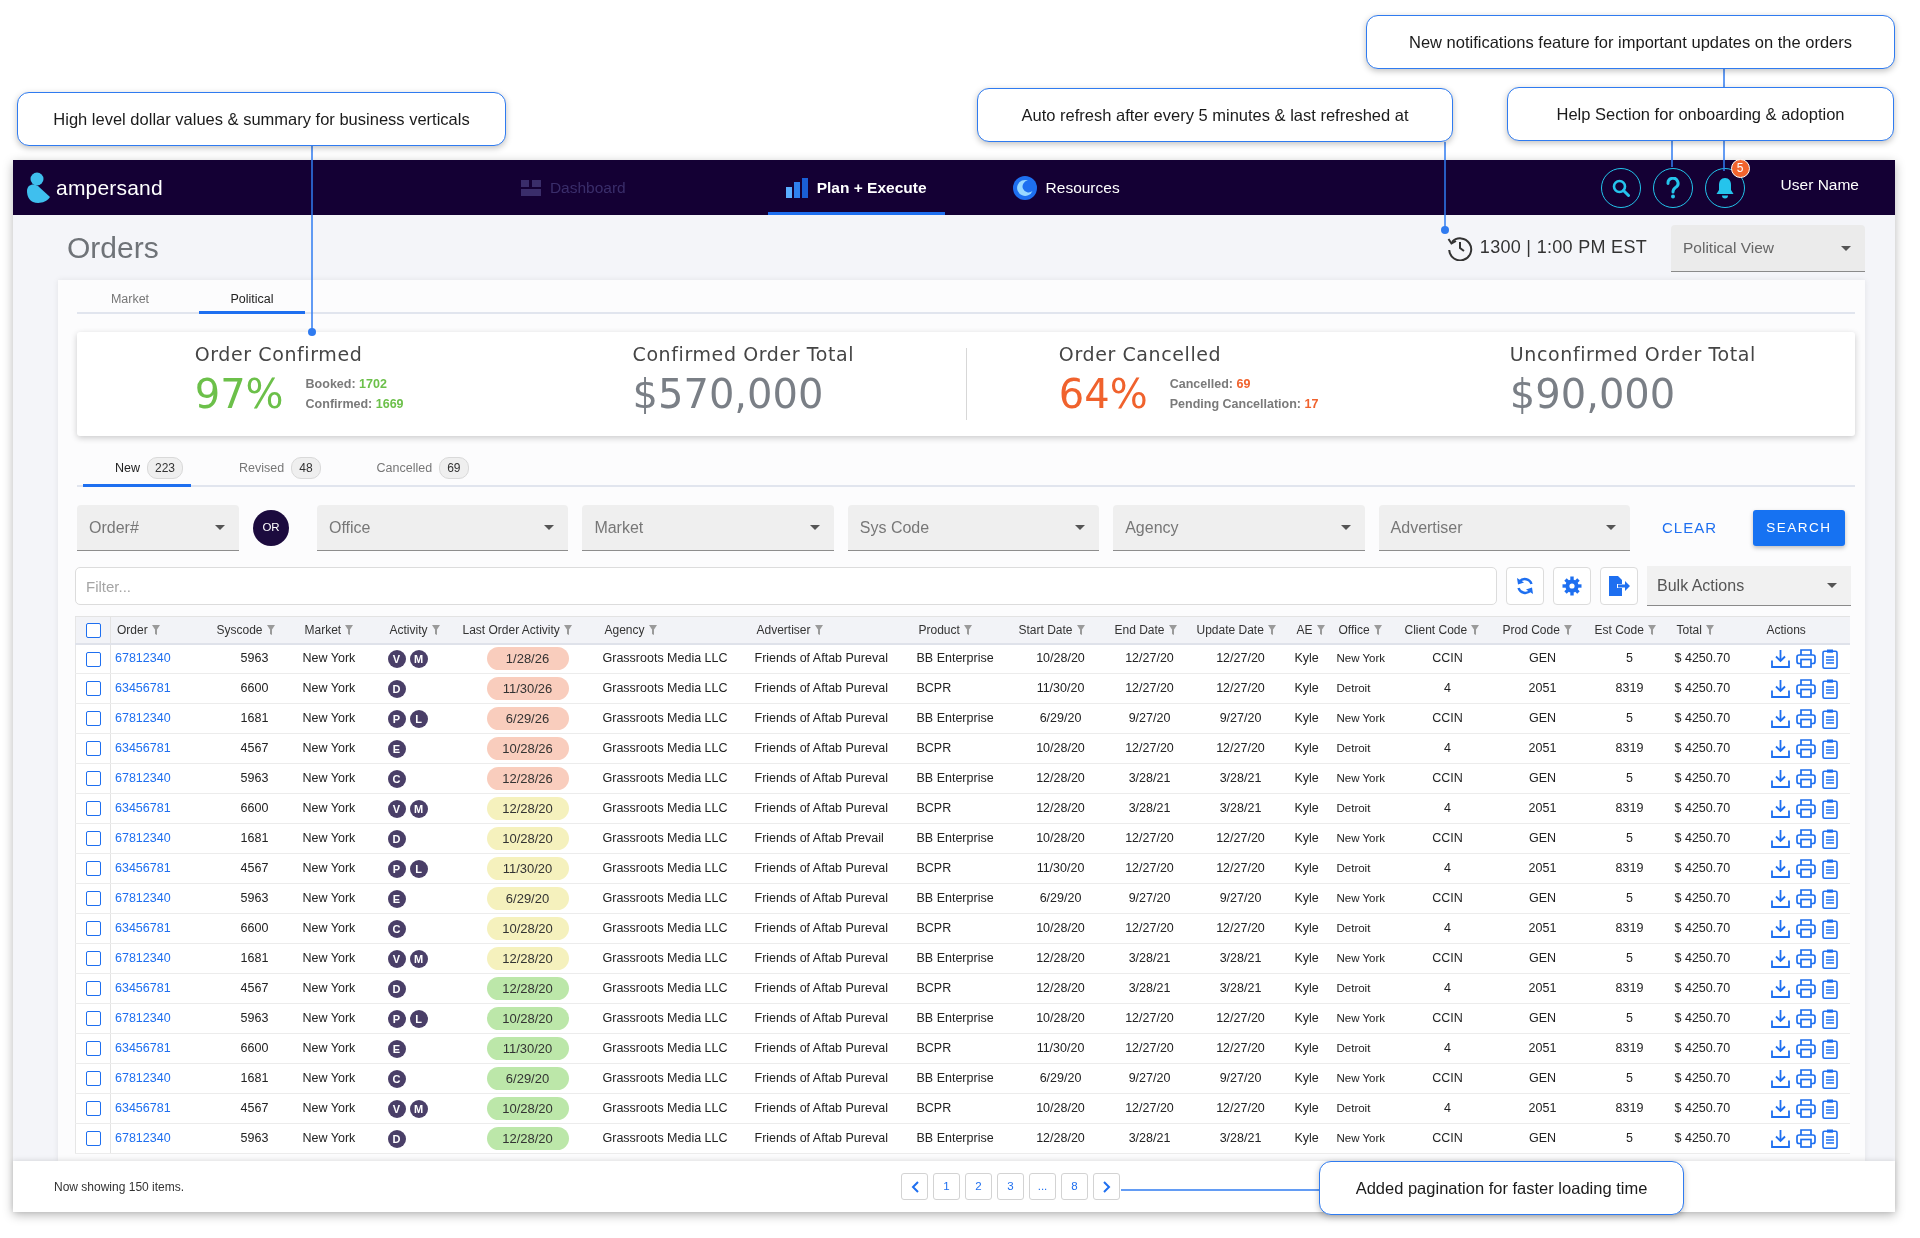  I want to click on previous-page-button, so click(914, 1186).